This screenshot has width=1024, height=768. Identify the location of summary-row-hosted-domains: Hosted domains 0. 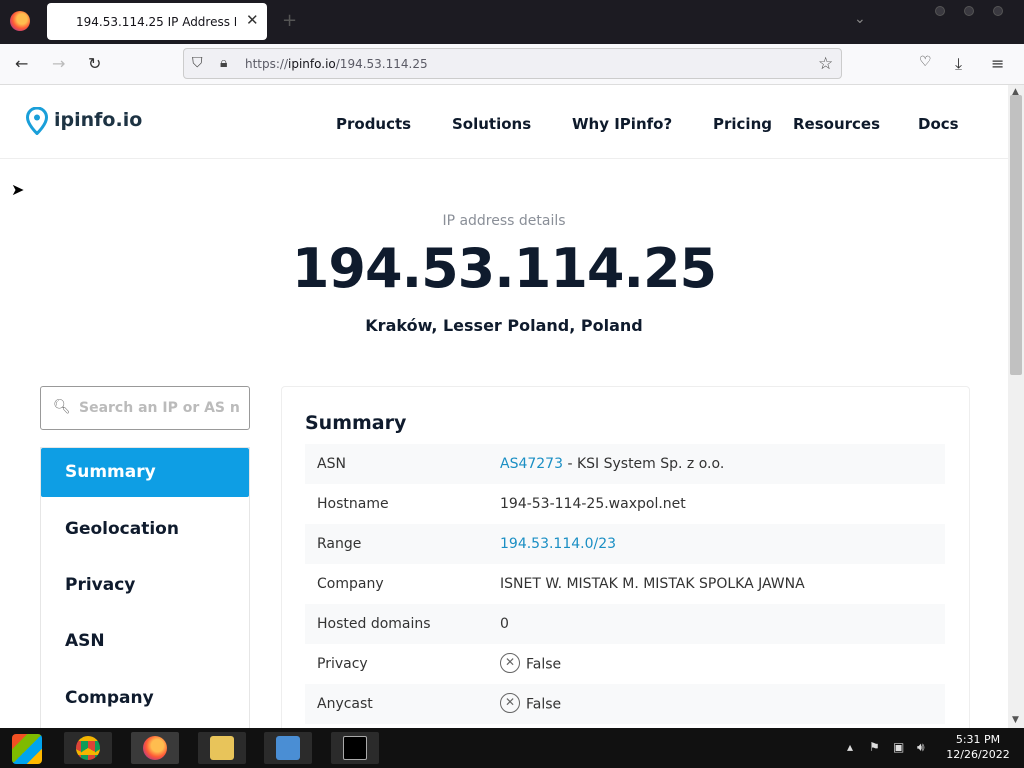
(625, 624).